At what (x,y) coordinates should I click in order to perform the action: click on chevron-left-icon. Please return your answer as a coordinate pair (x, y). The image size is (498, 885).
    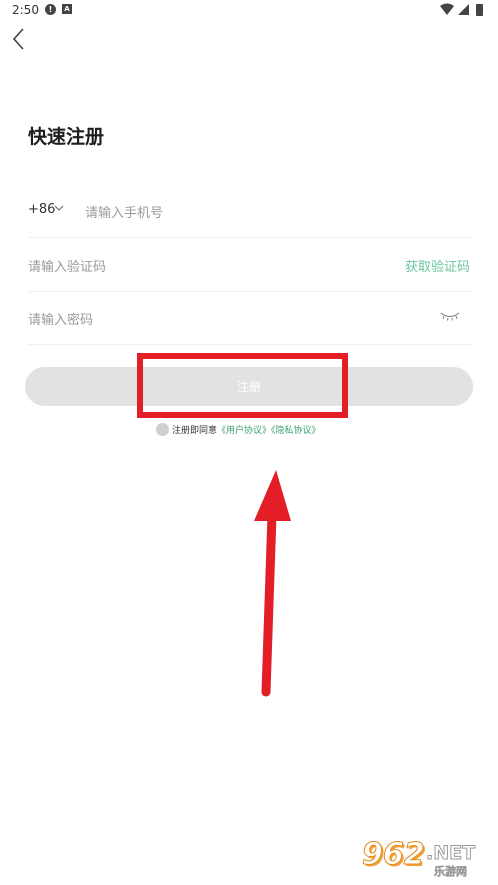
    Looking at the image, I should click on (18, 39).